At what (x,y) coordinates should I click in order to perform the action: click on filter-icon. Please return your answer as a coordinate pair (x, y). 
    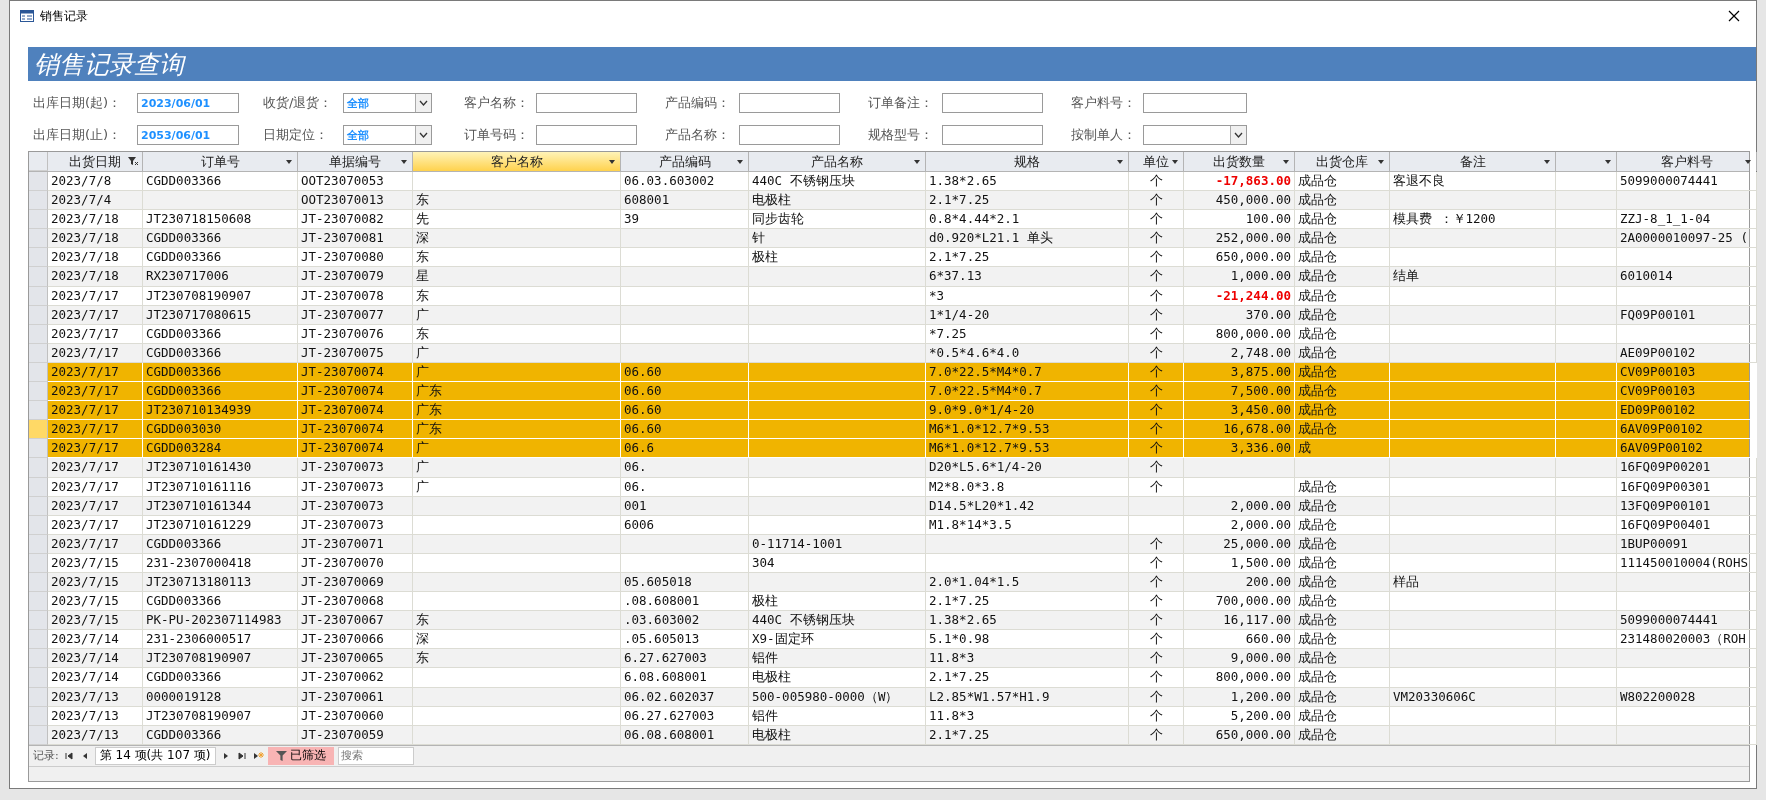
    Looking at the image, I should click on (133, 161).